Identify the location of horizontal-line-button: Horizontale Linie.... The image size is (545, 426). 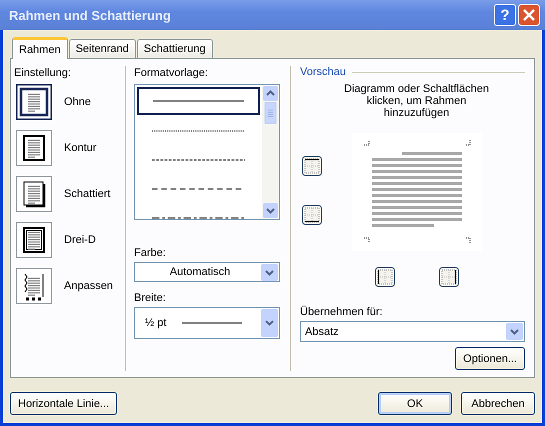
(64, 403).